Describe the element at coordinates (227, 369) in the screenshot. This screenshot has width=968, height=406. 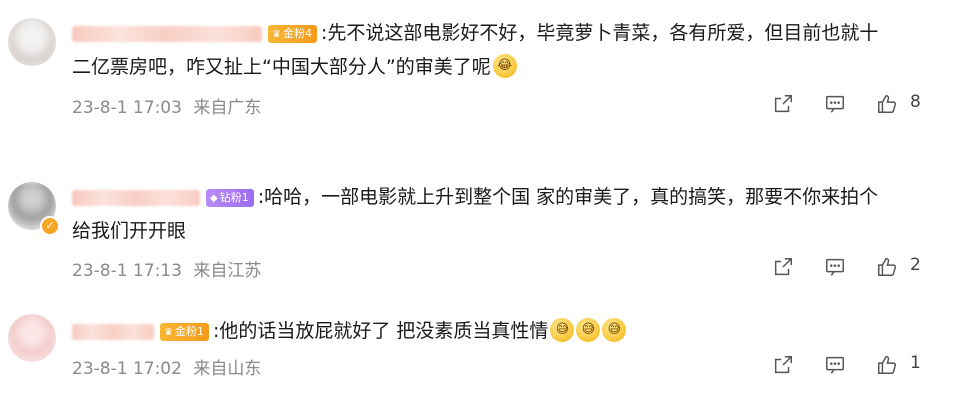
I see `comment-location: 来自山东` at that location.